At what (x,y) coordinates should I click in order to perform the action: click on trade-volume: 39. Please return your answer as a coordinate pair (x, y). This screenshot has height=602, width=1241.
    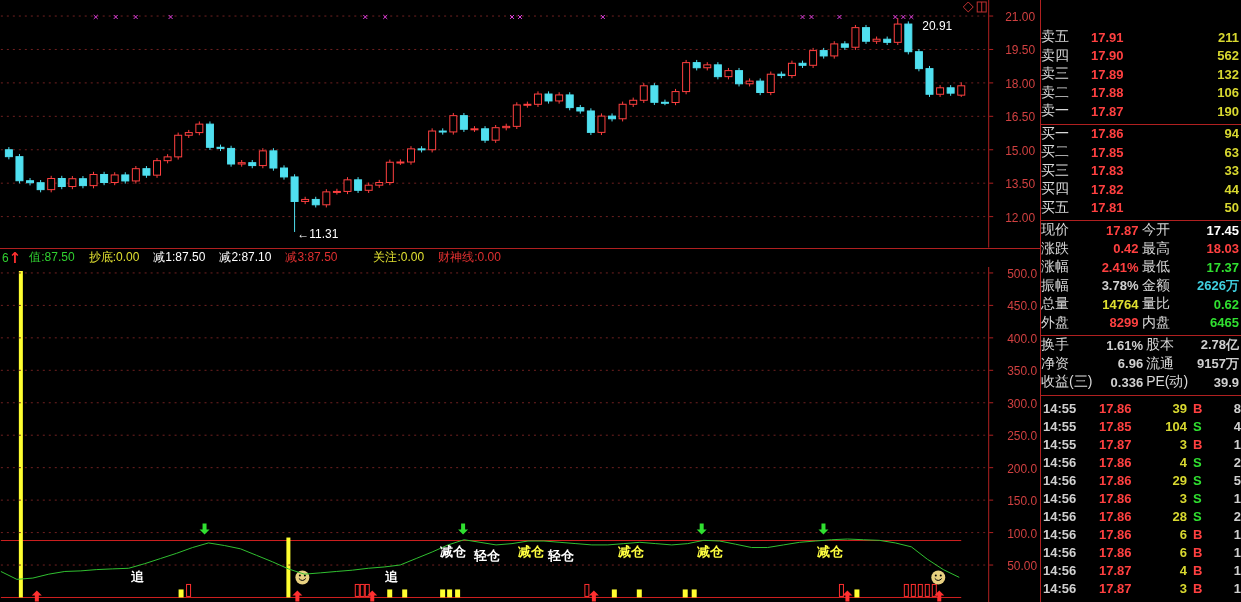
    Looking at the image, I should click on (1179, 408).